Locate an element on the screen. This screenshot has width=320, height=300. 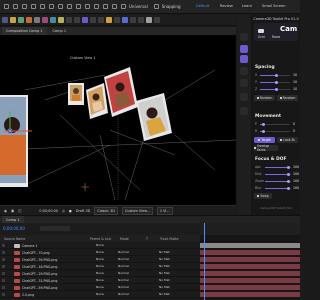
focus-blur-value: 100 is located at coordinates (296, 188).